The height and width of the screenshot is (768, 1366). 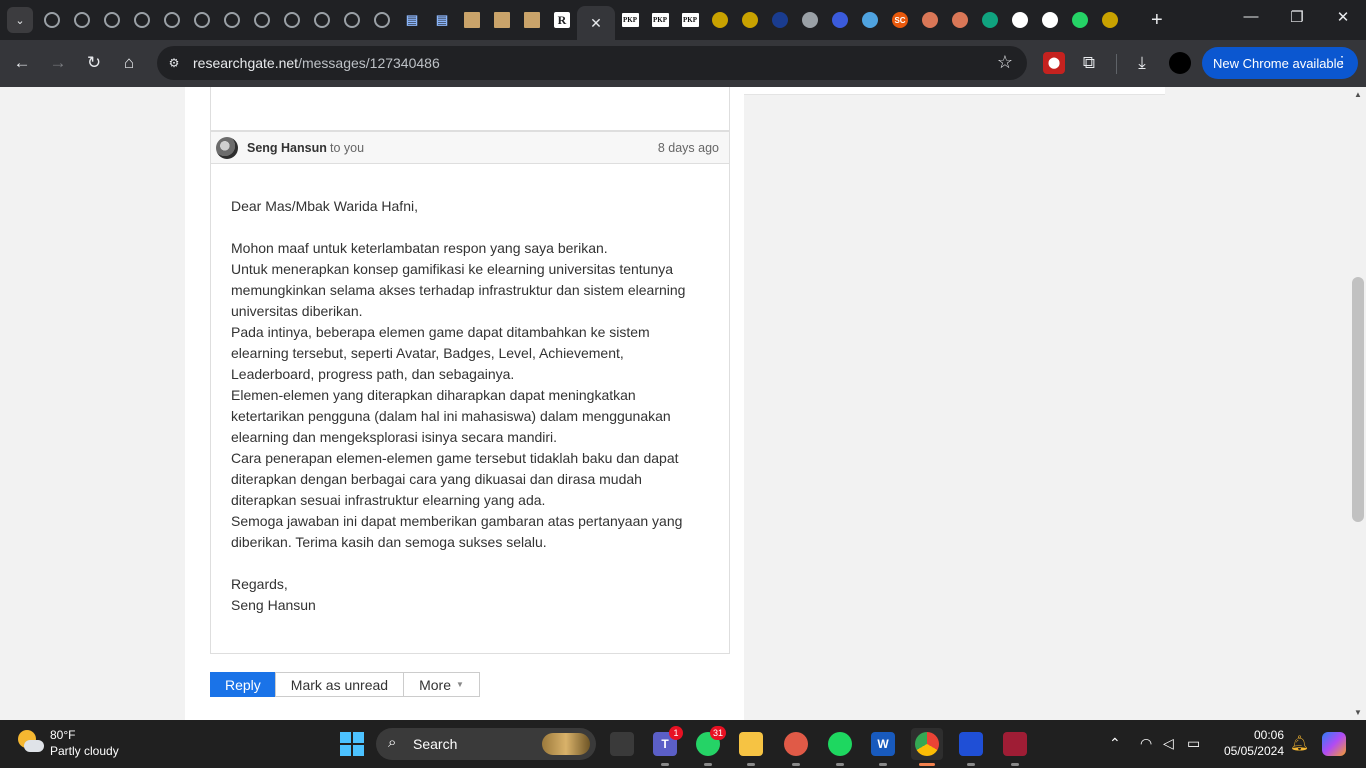 I want to click on close-icon: ✕, so click(x=596, y=23).